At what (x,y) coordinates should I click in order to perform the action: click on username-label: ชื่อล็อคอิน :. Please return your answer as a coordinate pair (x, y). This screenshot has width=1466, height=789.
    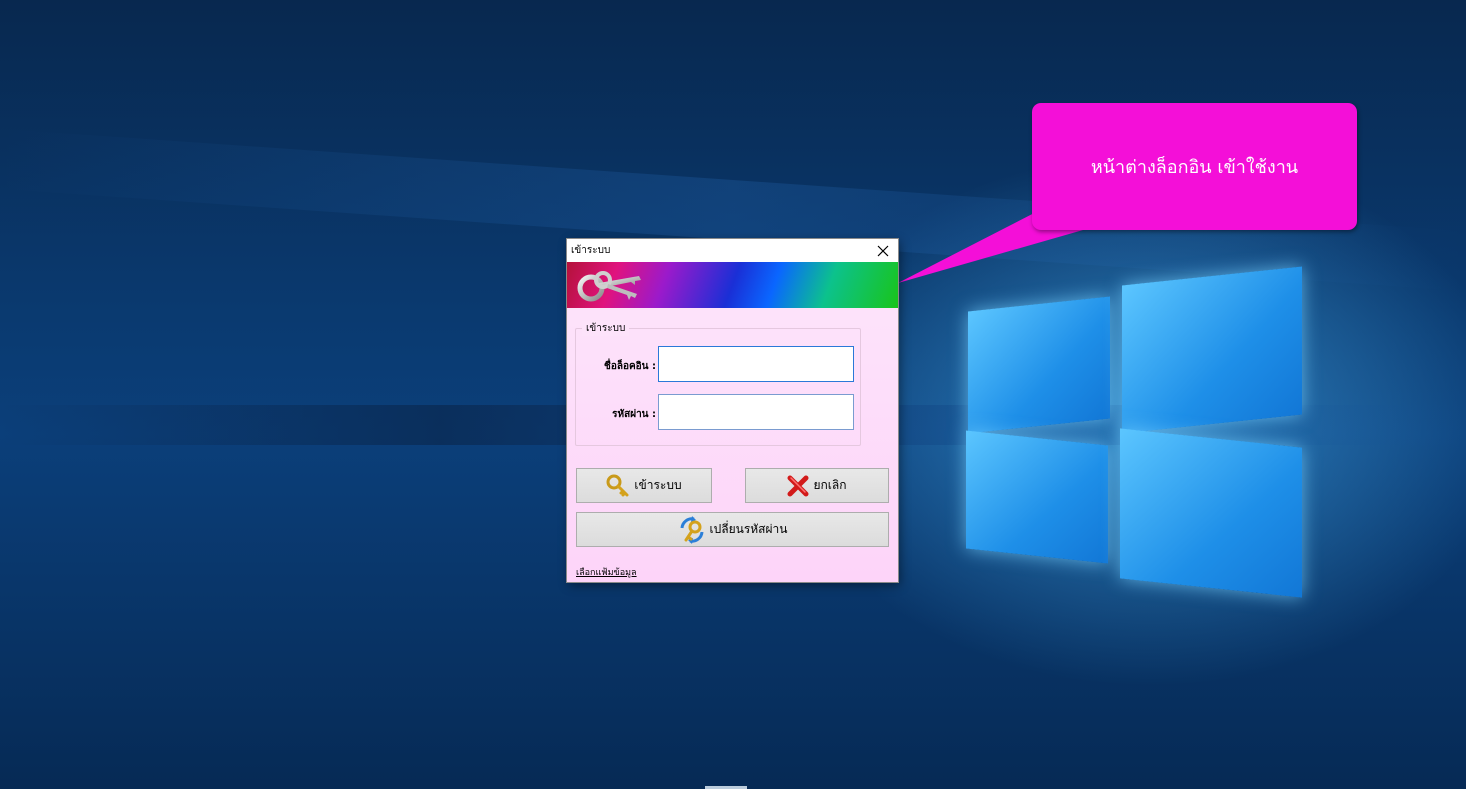
    Looking at the image, I should click on (630, 366).